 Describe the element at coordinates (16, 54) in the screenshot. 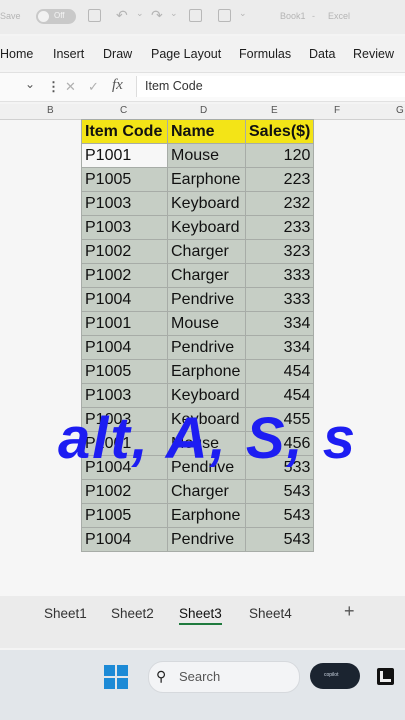

I see `tab-home: Home` at that location.